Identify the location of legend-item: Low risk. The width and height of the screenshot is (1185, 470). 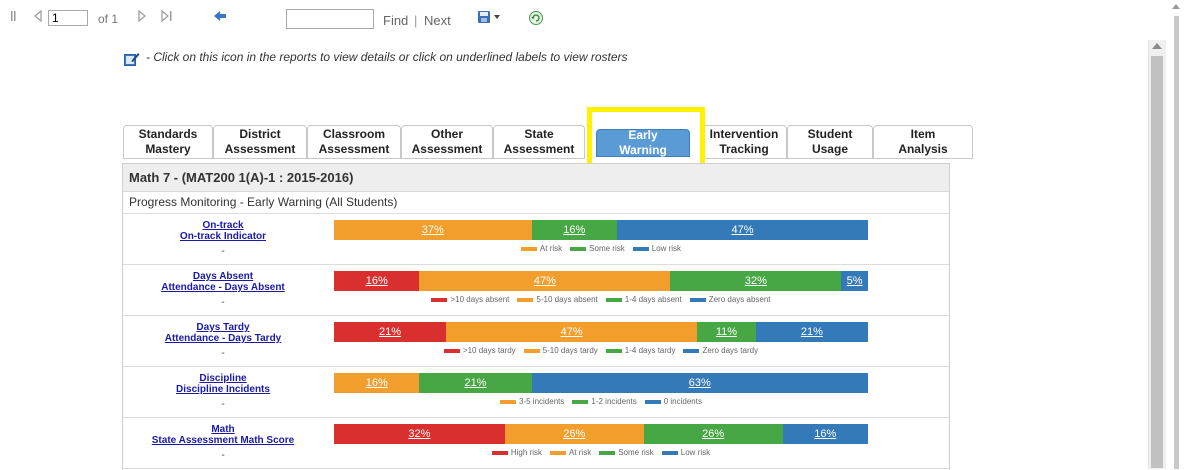
(656, 248).